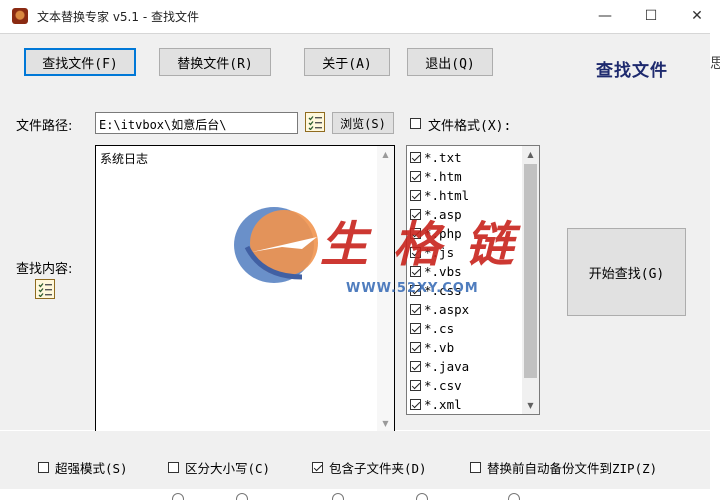 The image size is (720, 500). Describe the element at coordinates (632, 71) in the screenshot. I see `page-title: 查找文件` at that location.